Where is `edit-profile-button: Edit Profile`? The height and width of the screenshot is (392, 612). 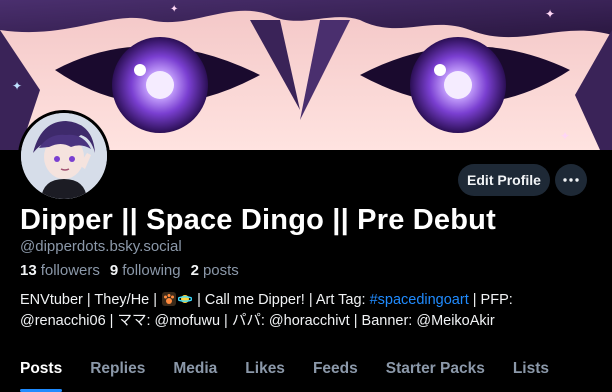 edit-profile-button: Edit Profile is located at coordinates (504, 180).